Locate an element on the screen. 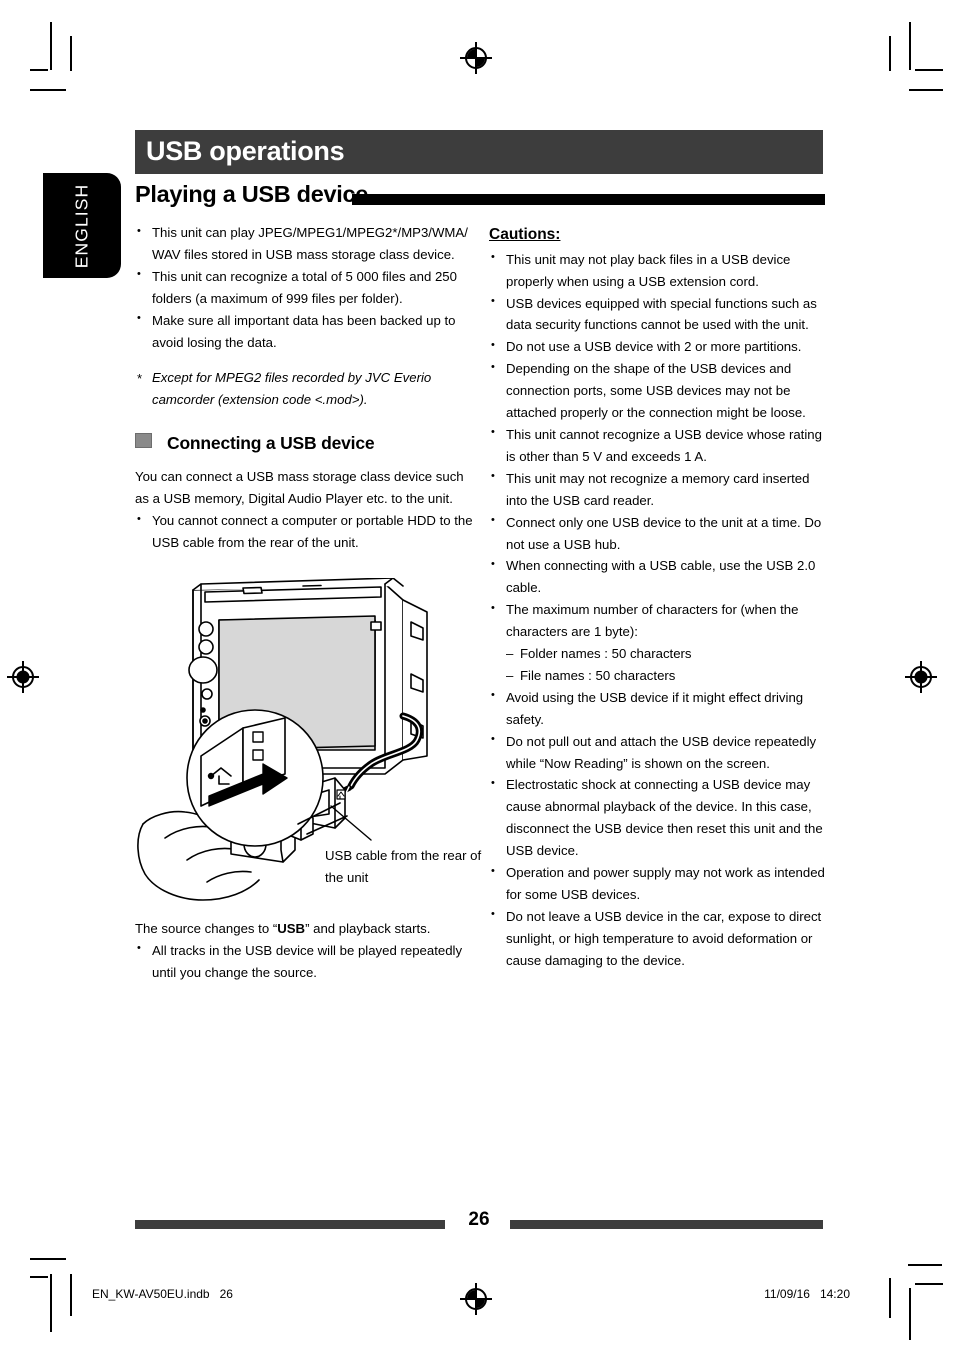 Image resolution: width=954 pixels, height=1354 pixels. source-change-prefix: The source changes to “ is located at coordinates (206, 928).